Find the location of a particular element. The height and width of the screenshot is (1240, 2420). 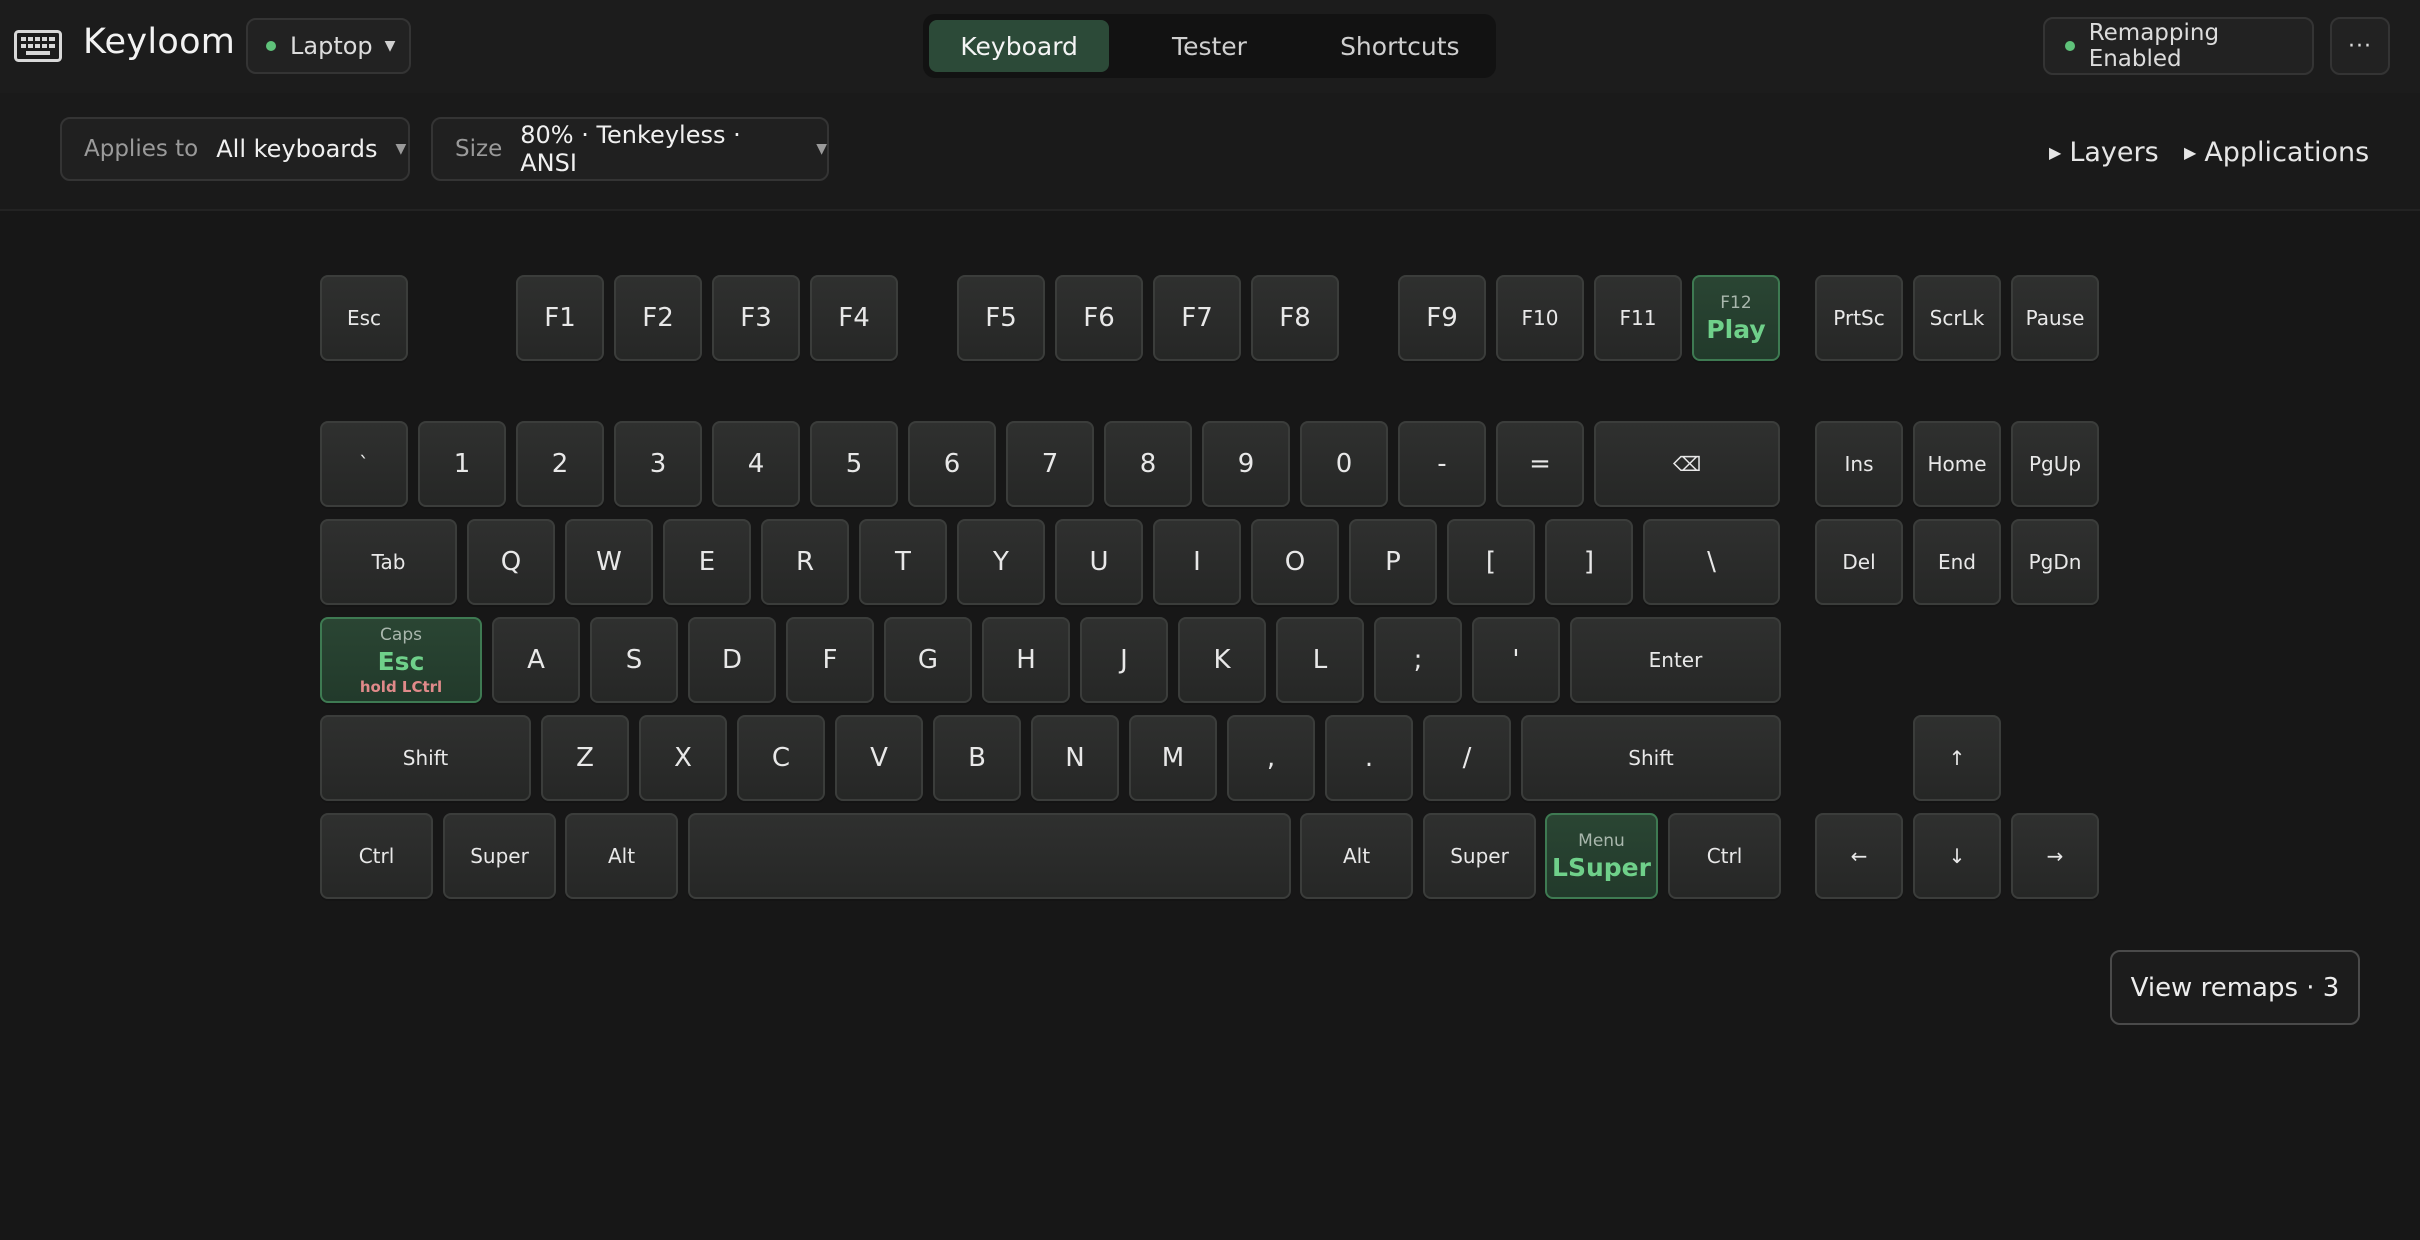

key-x-65: X is located at coordinates (683, 758).